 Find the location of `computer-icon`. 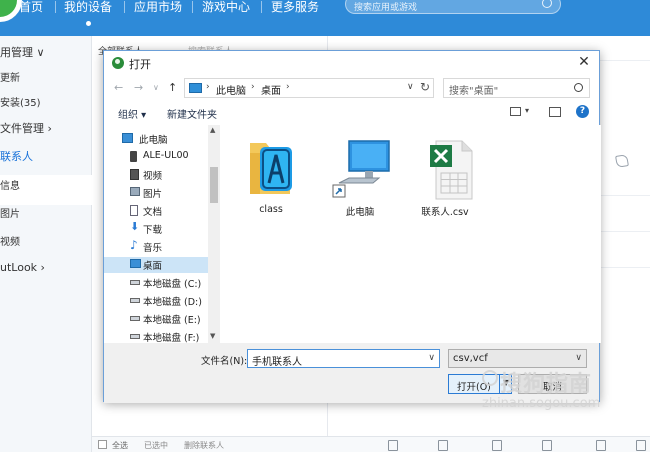

computer-icon is located at coordinates (127, 138).